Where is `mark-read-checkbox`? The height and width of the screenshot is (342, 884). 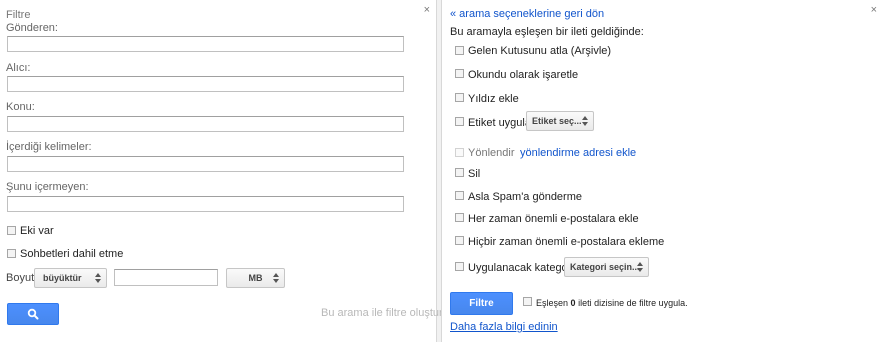
mark-read-checkbox is located at coordinates (459, 73).